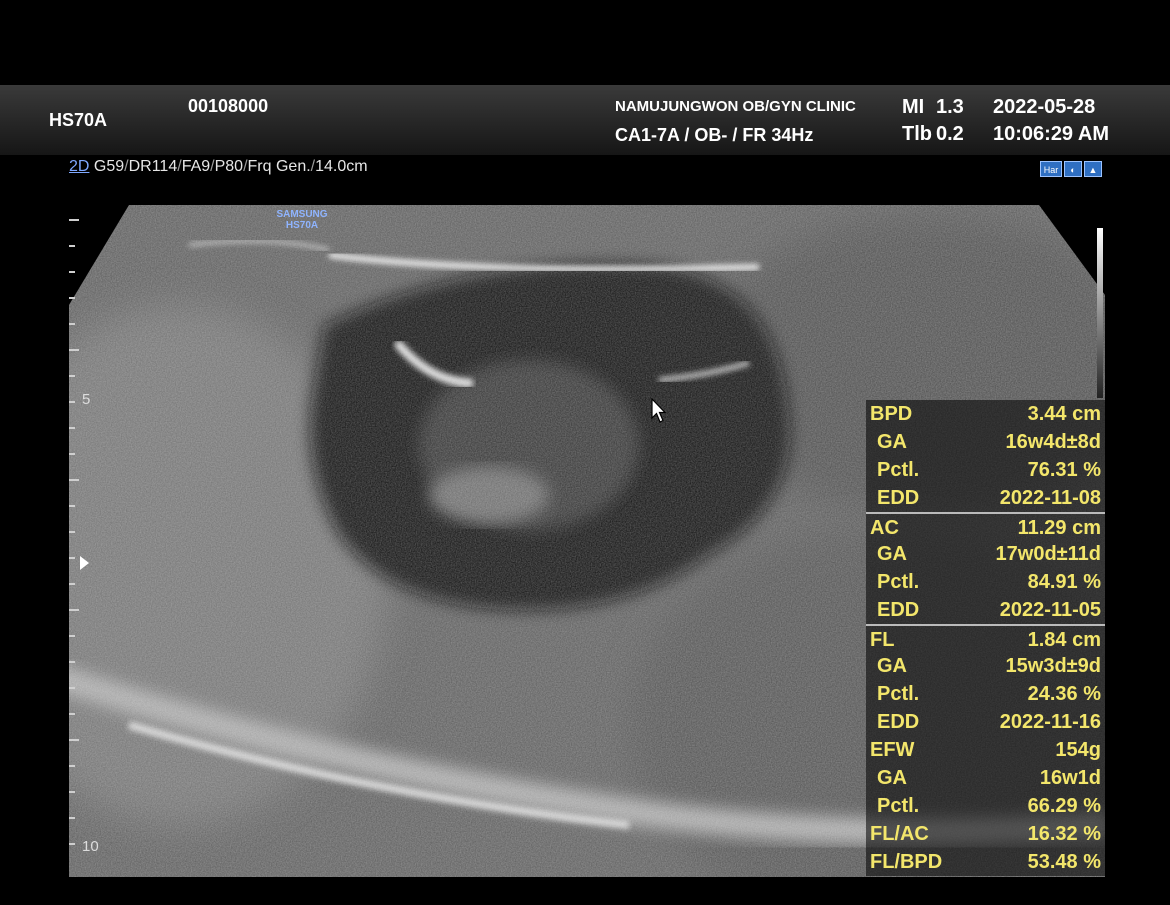 The image size is (1170, 905). Describe the element at coordinates (1100, 313) in the screenshot. I see `grayscale-bar` at that location.